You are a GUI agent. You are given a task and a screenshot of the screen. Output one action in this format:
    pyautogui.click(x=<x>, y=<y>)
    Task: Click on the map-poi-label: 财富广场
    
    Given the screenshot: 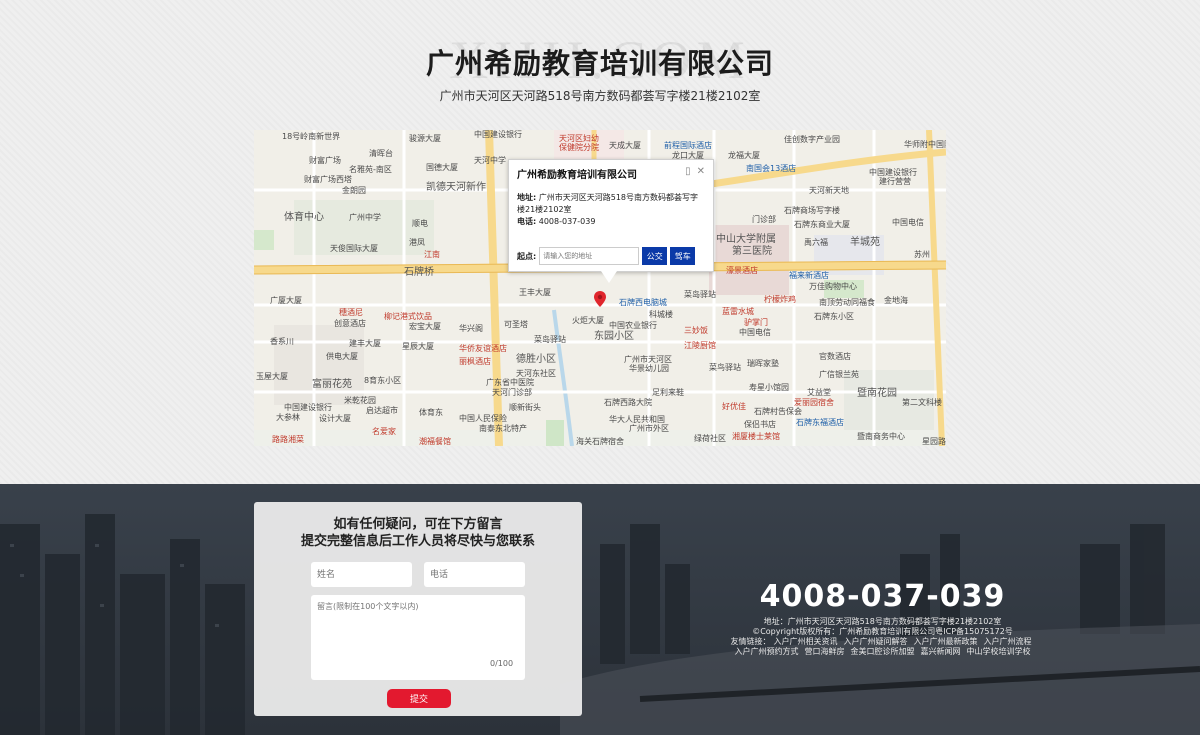 What is the action you would take?
    pyautogui.click(x=325, y=161)
    